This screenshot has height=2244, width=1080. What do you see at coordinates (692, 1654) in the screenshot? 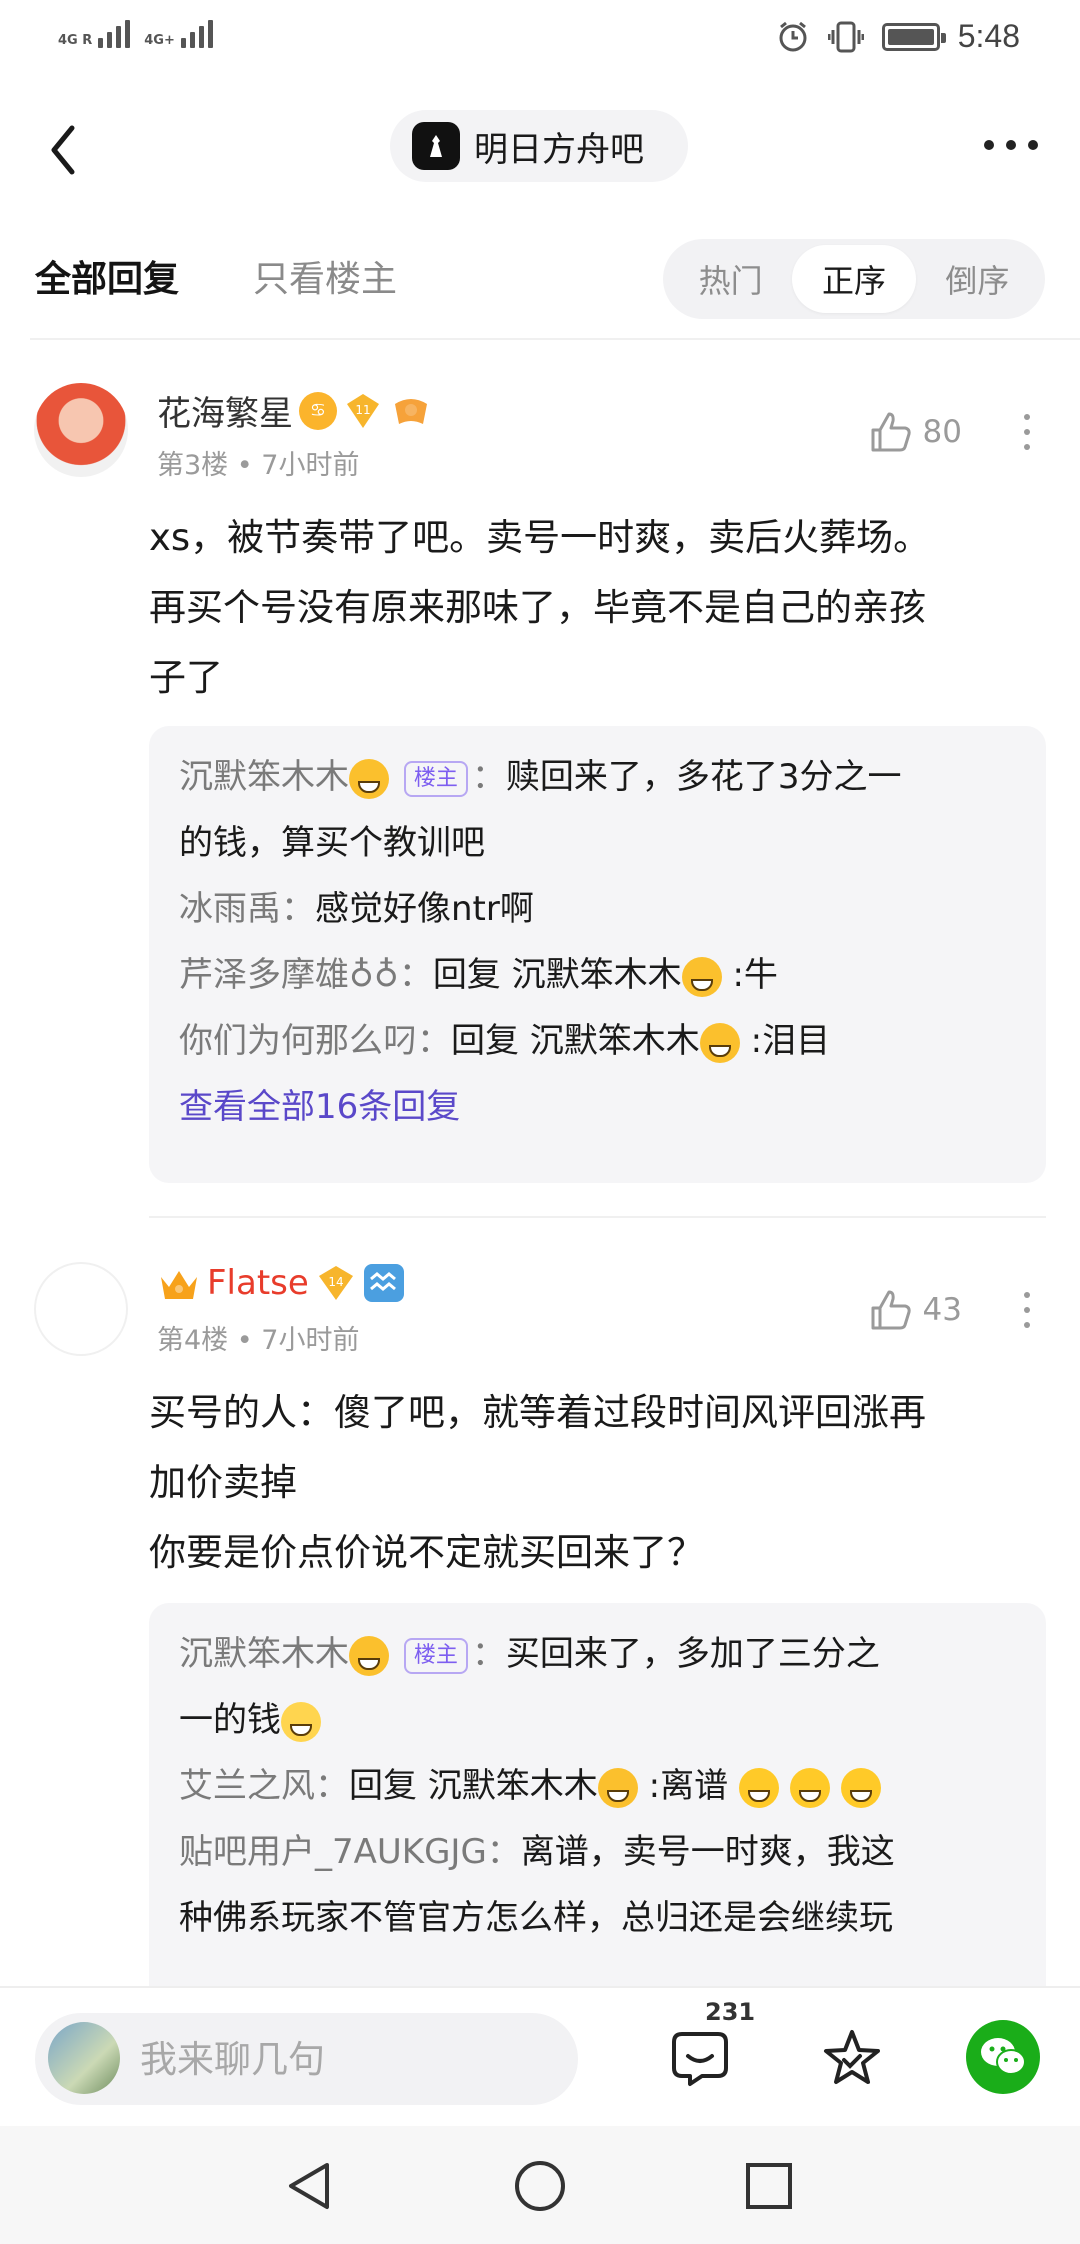
I see `reply-text: 买回来了，多加了三分之` at bounding box center [692, 1654].